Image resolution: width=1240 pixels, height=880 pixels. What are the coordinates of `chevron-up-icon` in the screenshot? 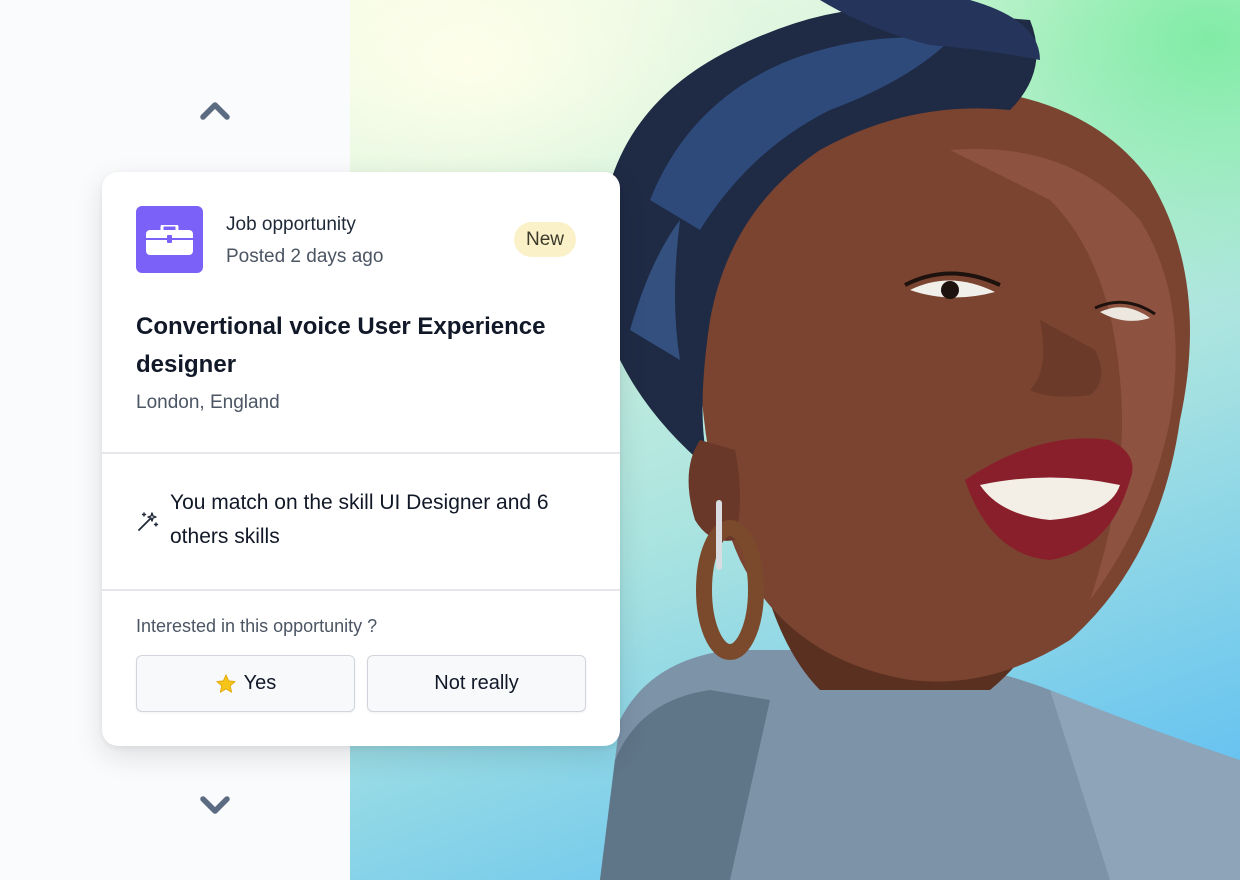 It's located at (215, 111).